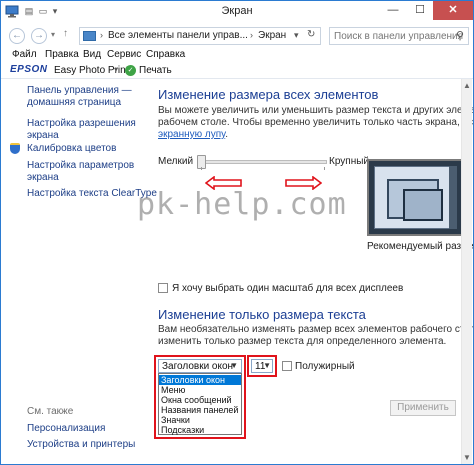 This screenshot has width=474, height=465. I want to click on menu-bar: Файл Правка Вид Сервис Справка, so click(237, 55).